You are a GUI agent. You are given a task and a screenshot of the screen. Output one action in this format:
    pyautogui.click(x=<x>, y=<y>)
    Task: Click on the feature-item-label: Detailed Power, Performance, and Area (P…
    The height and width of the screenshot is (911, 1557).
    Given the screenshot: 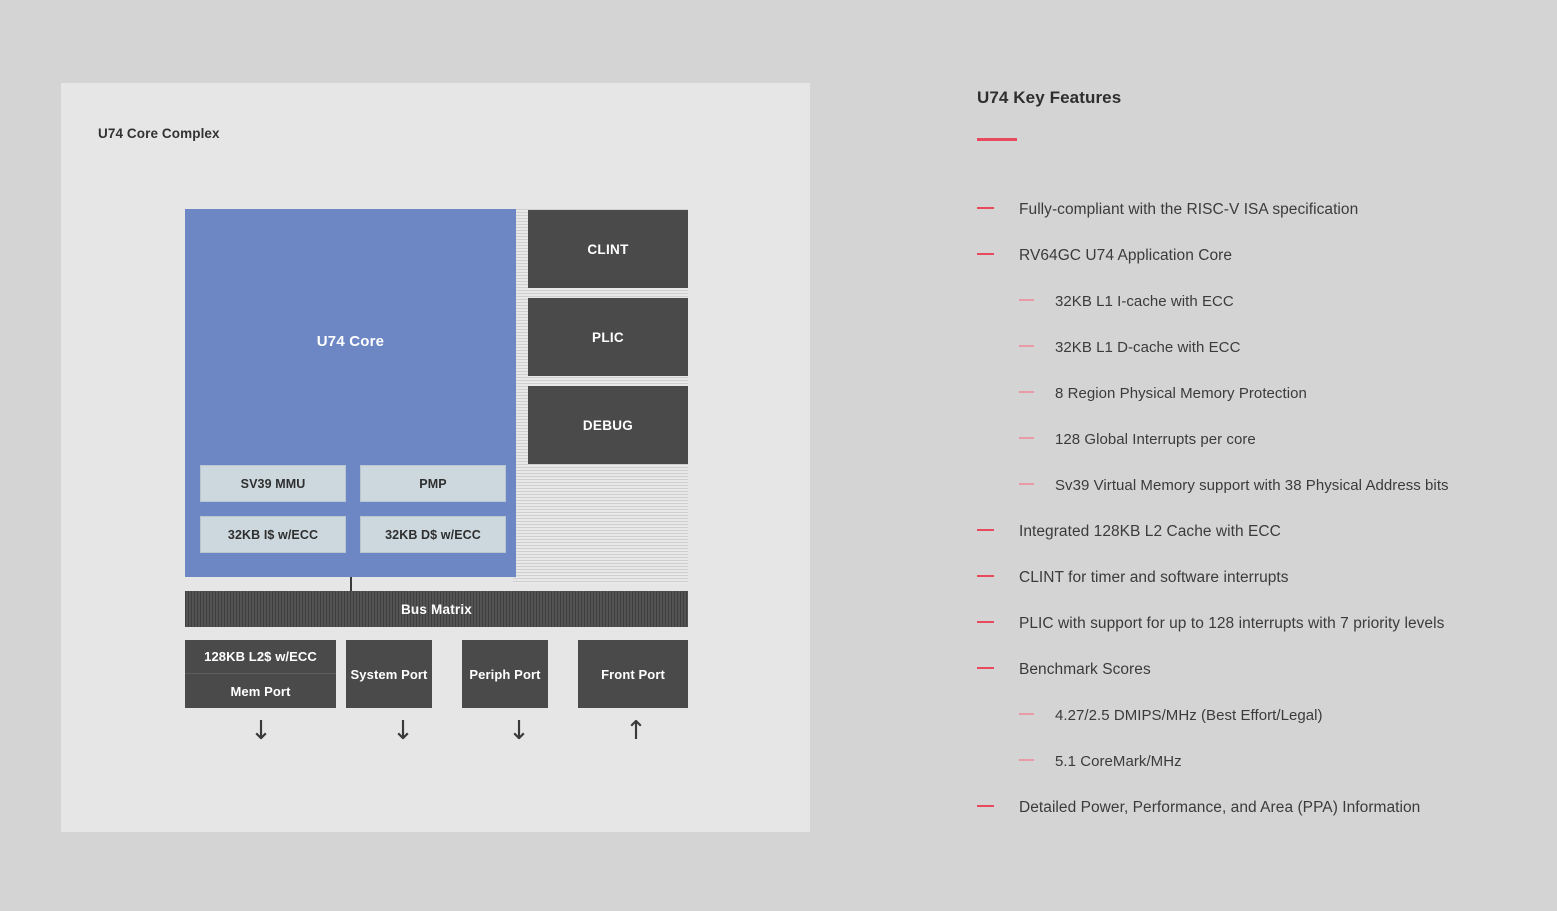 What is the action you would take?
    pyautogui.click(x=1220, y=807)
    